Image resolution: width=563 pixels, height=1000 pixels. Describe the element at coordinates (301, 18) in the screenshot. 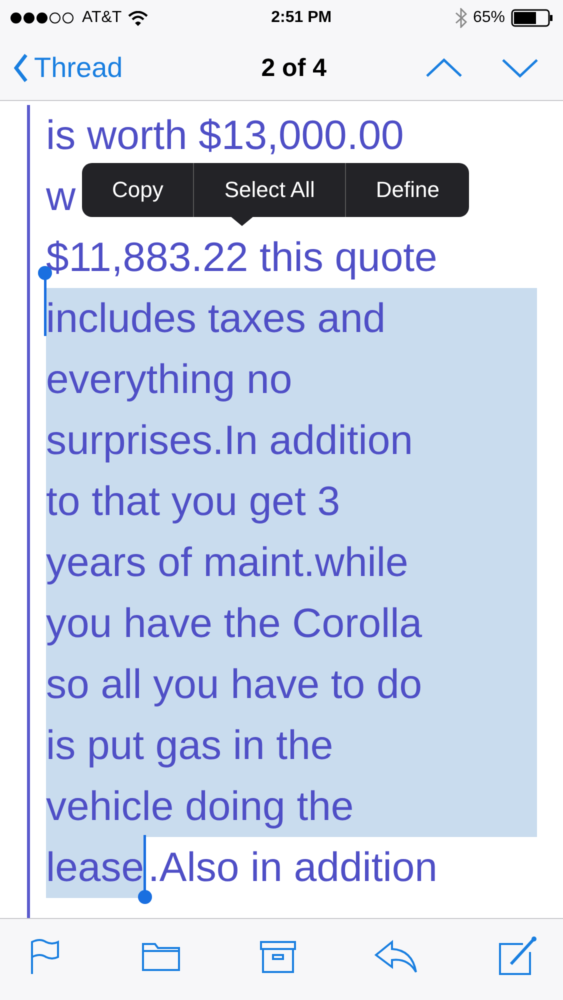

I see `clock-time: 2:51 PM` at that location.